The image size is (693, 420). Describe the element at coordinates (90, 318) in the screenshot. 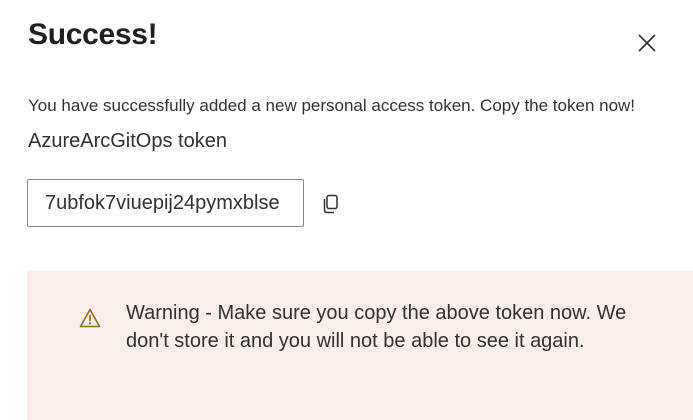

I see `warning-triangle-icon` at that location.